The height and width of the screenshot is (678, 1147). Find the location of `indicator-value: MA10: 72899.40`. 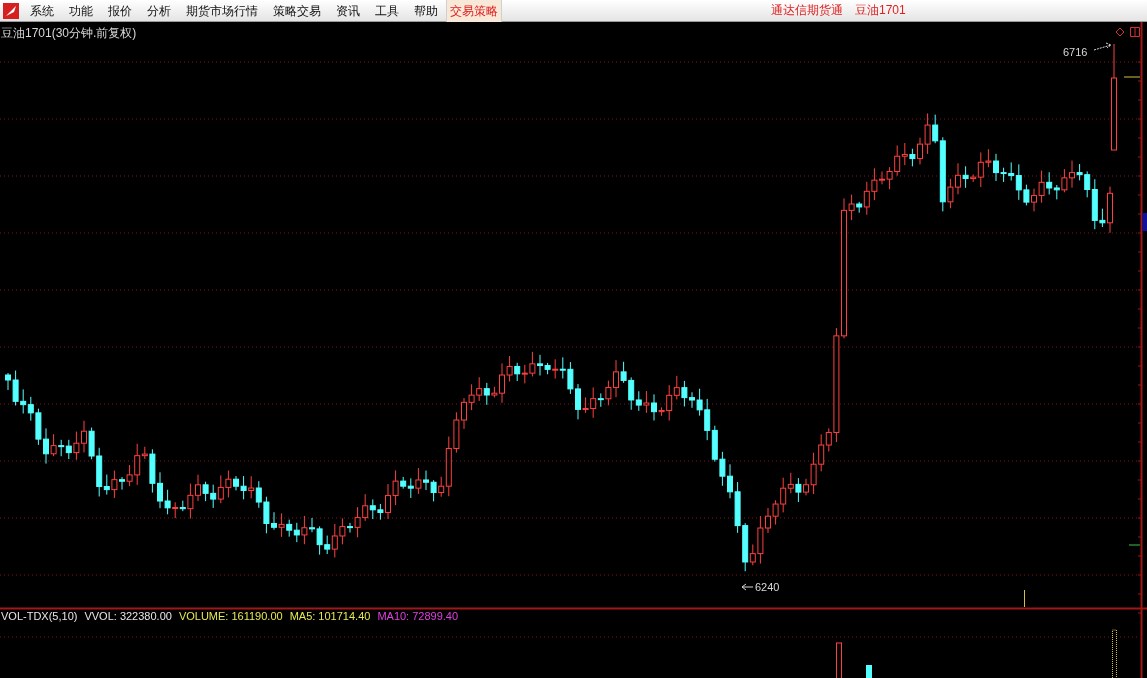

indicator-value: MA10: 72899.40 is located at coordinates (418, 616).